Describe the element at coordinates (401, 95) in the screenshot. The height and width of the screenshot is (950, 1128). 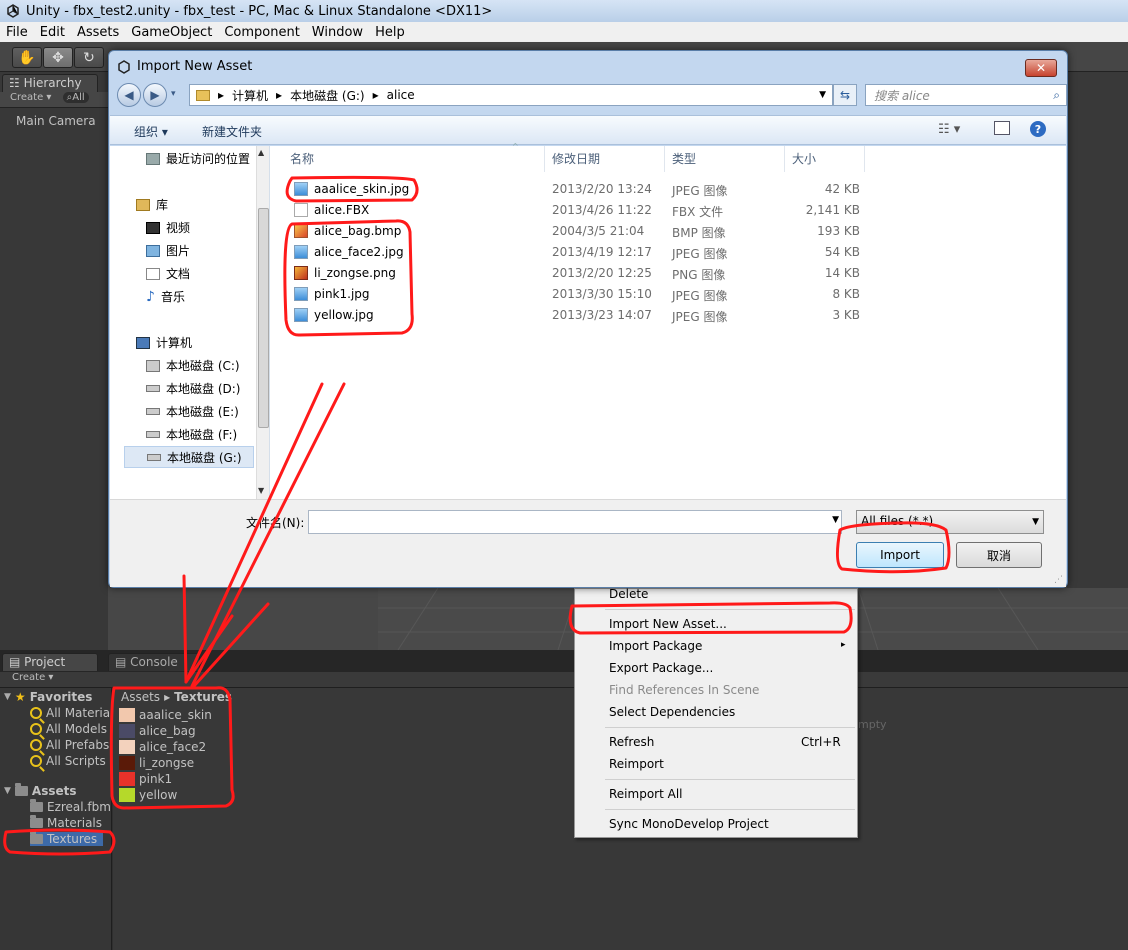
I see `breadcrumb-alice: alice` at that location.